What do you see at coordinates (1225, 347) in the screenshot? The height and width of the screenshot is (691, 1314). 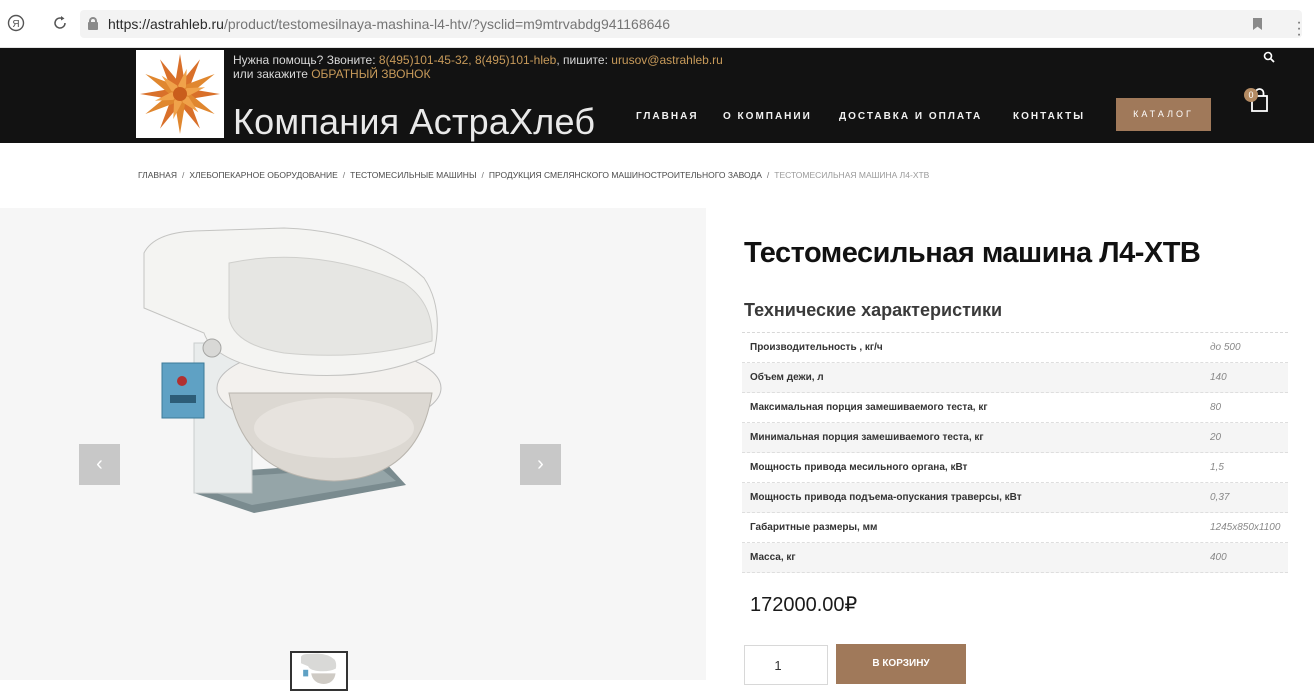 I see `spec-value: до 500` at bounding box center [1225, 347].